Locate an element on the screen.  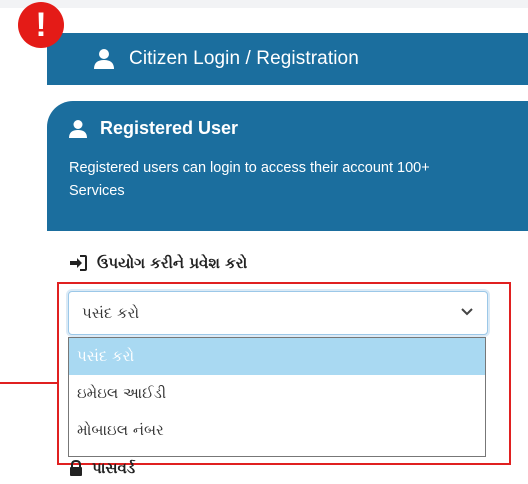
alert-badge: ! is located at coordinates (41, 25).